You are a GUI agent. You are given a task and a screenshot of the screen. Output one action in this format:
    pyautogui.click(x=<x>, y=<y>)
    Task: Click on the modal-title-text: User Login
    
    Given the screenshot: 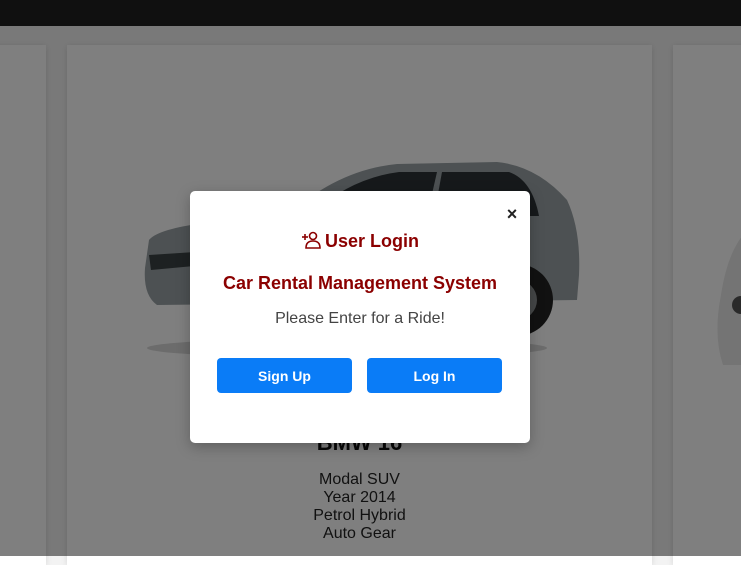 What is the action you would take?
    pyautogui.click(x=371, y=241)
    